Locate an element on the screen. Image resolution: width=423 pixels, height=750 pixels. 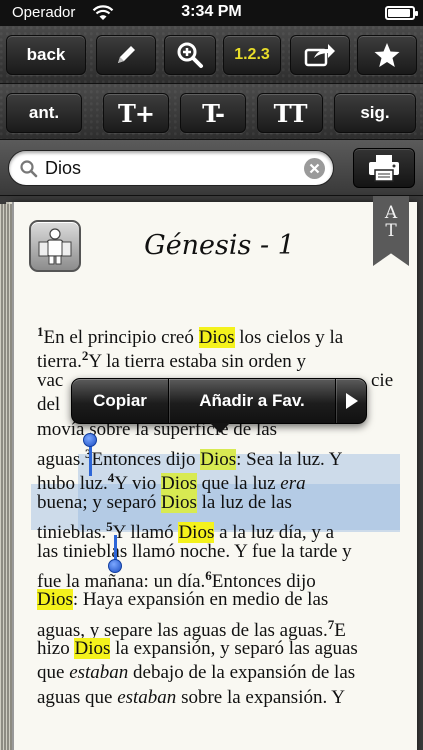
text-span: que is located at coordinates (53, 673).